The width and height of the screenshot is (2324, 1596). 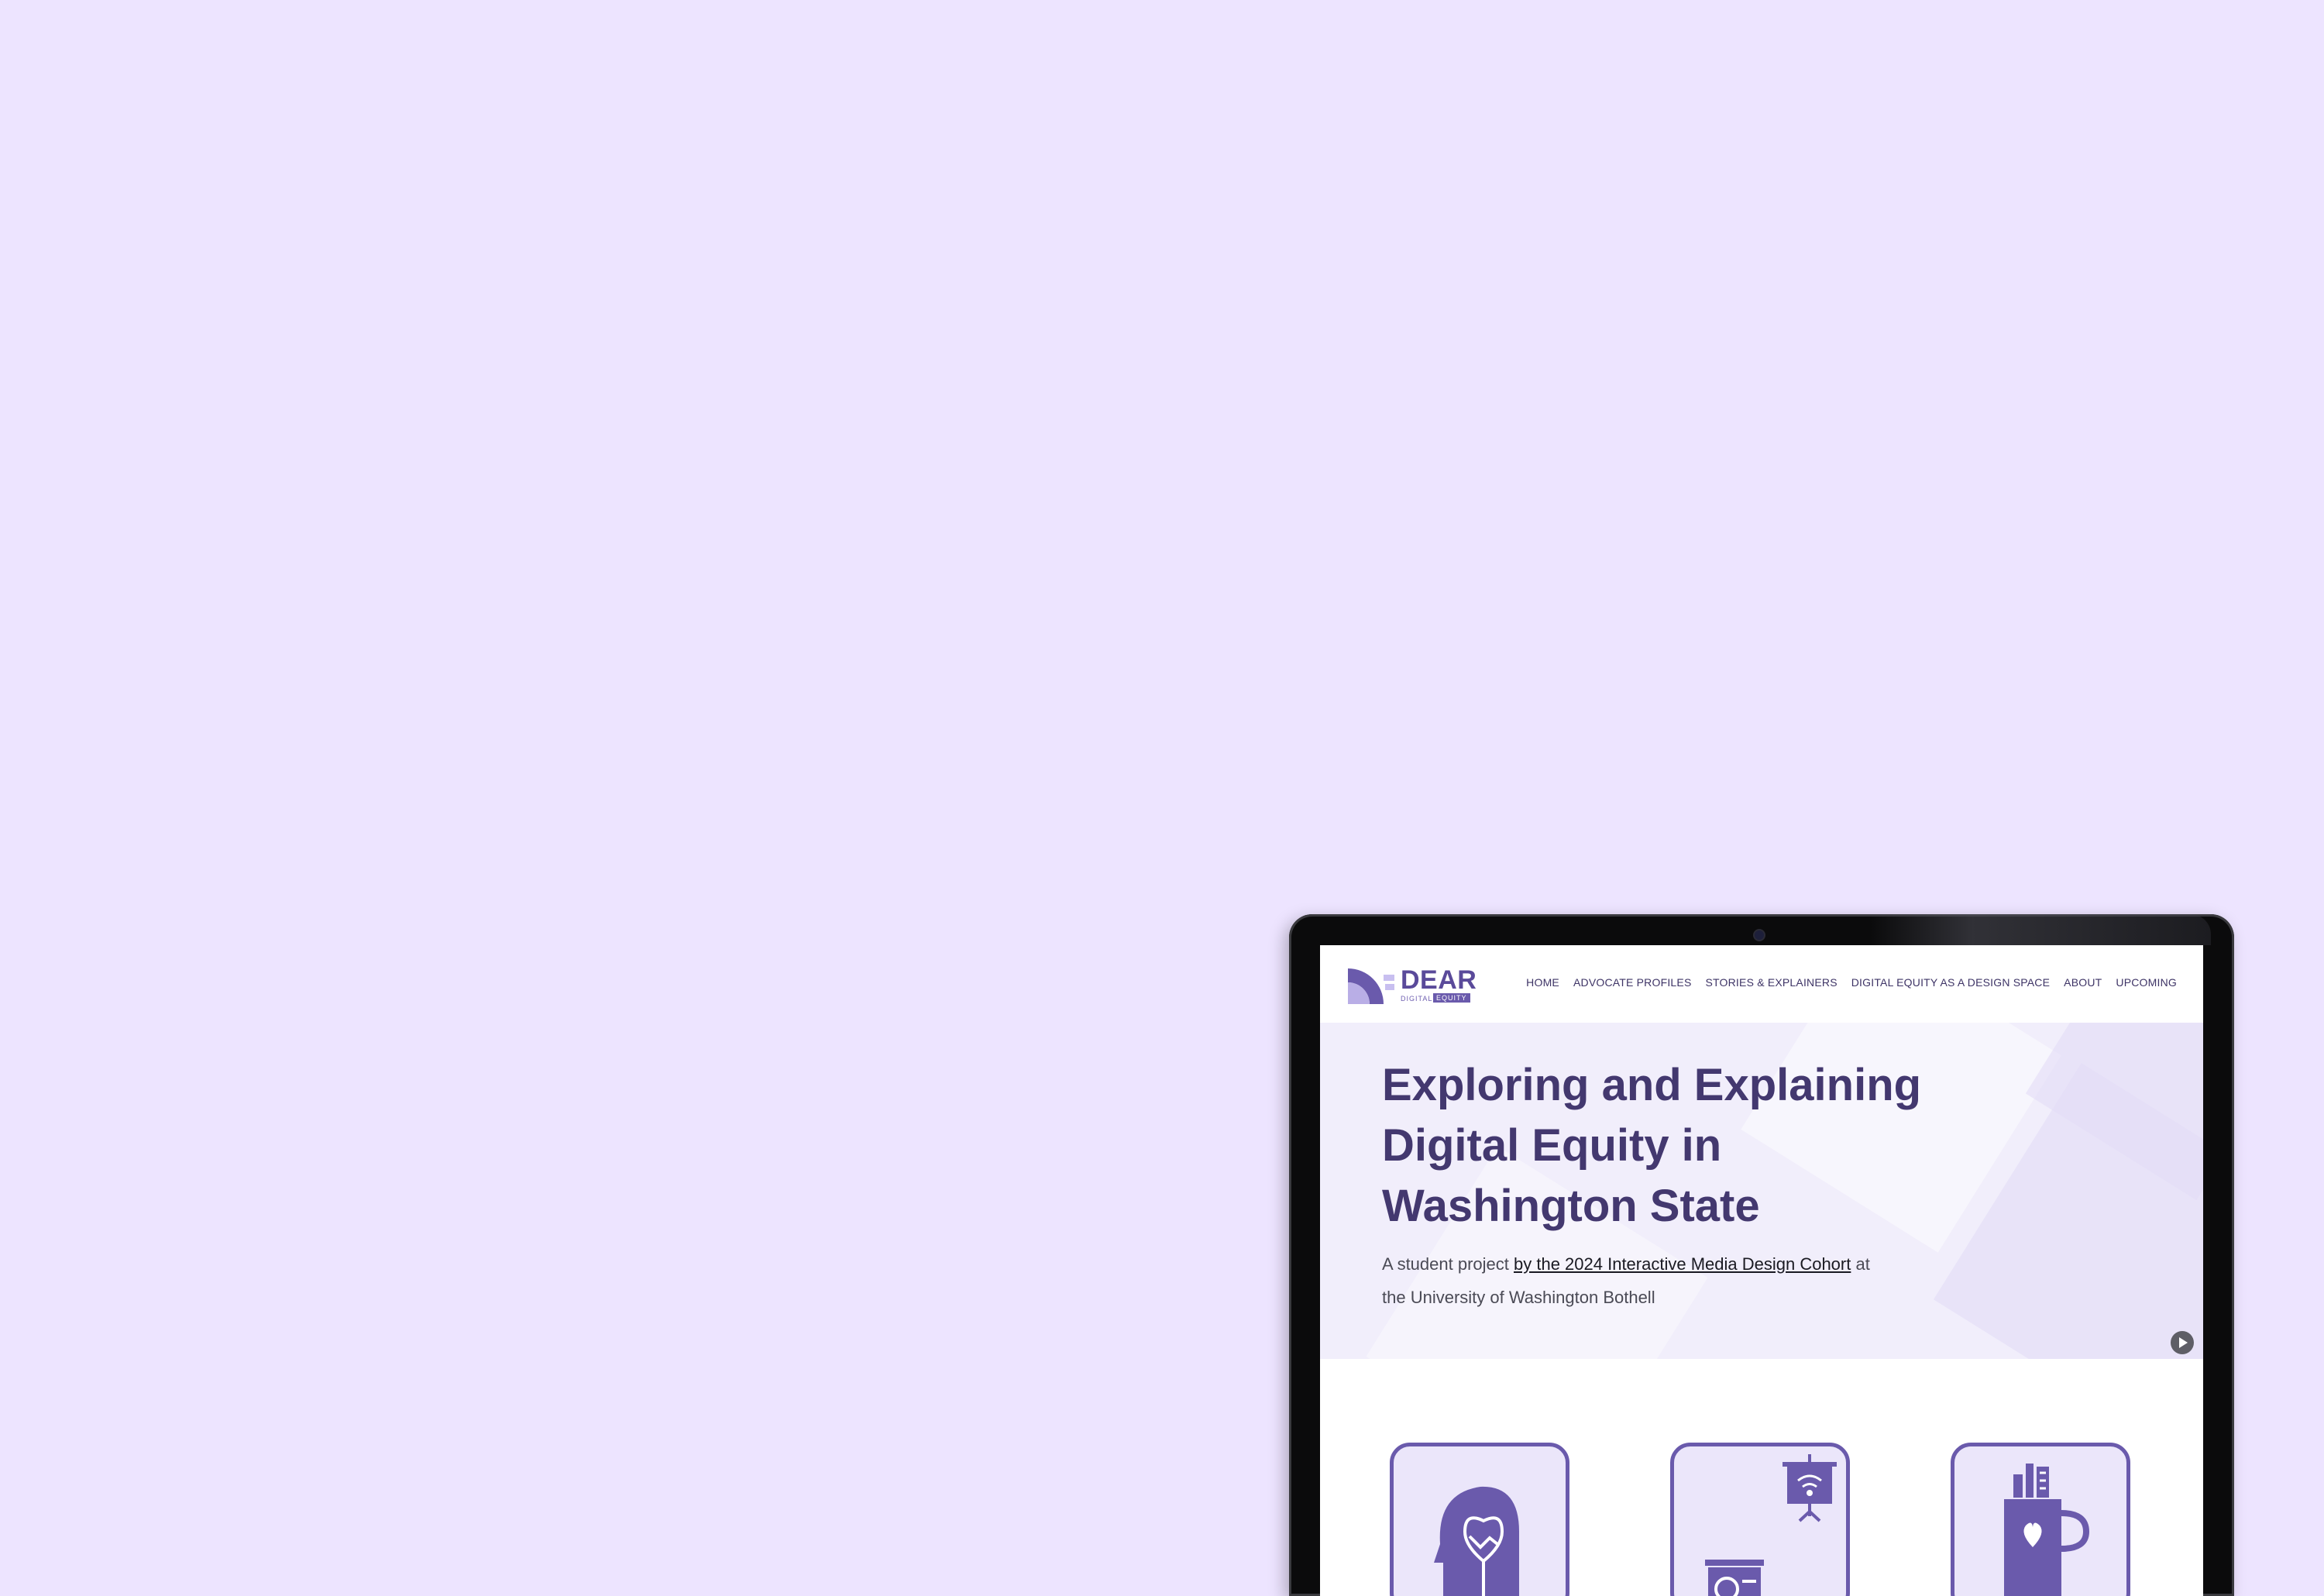 What do you see at coordinates (1371, 986) in the screenshot?
I see `logo-arc-icon` at bounding box center [1371, 986].